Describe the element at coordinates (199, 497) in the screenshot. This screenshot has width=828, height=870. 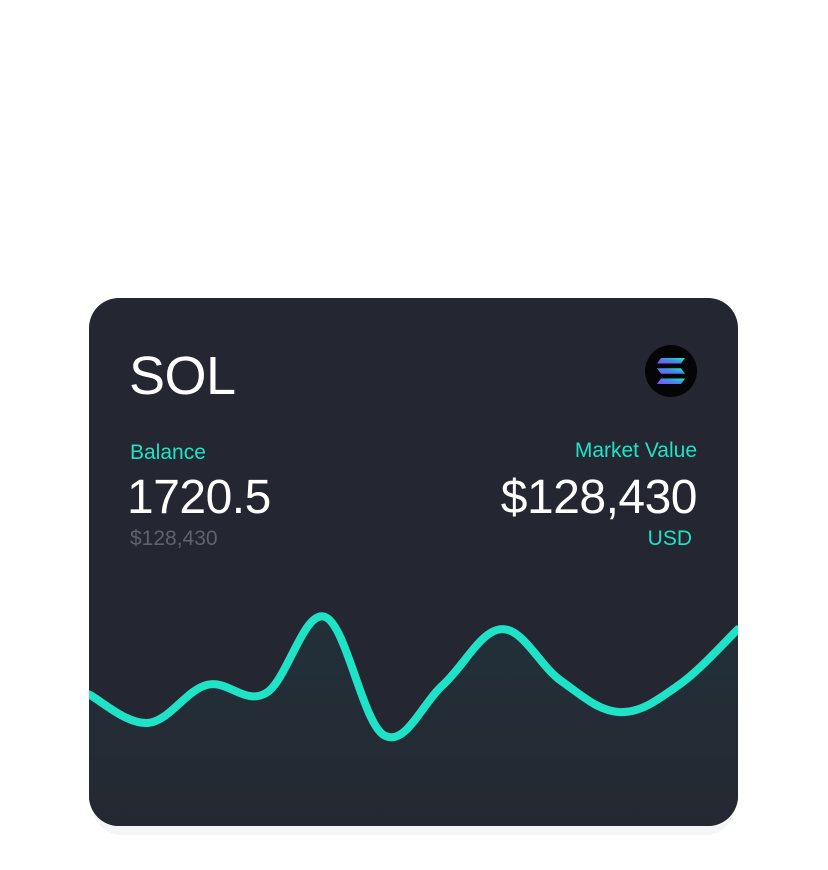
I see `balance-amount: 1720.5` at that location.